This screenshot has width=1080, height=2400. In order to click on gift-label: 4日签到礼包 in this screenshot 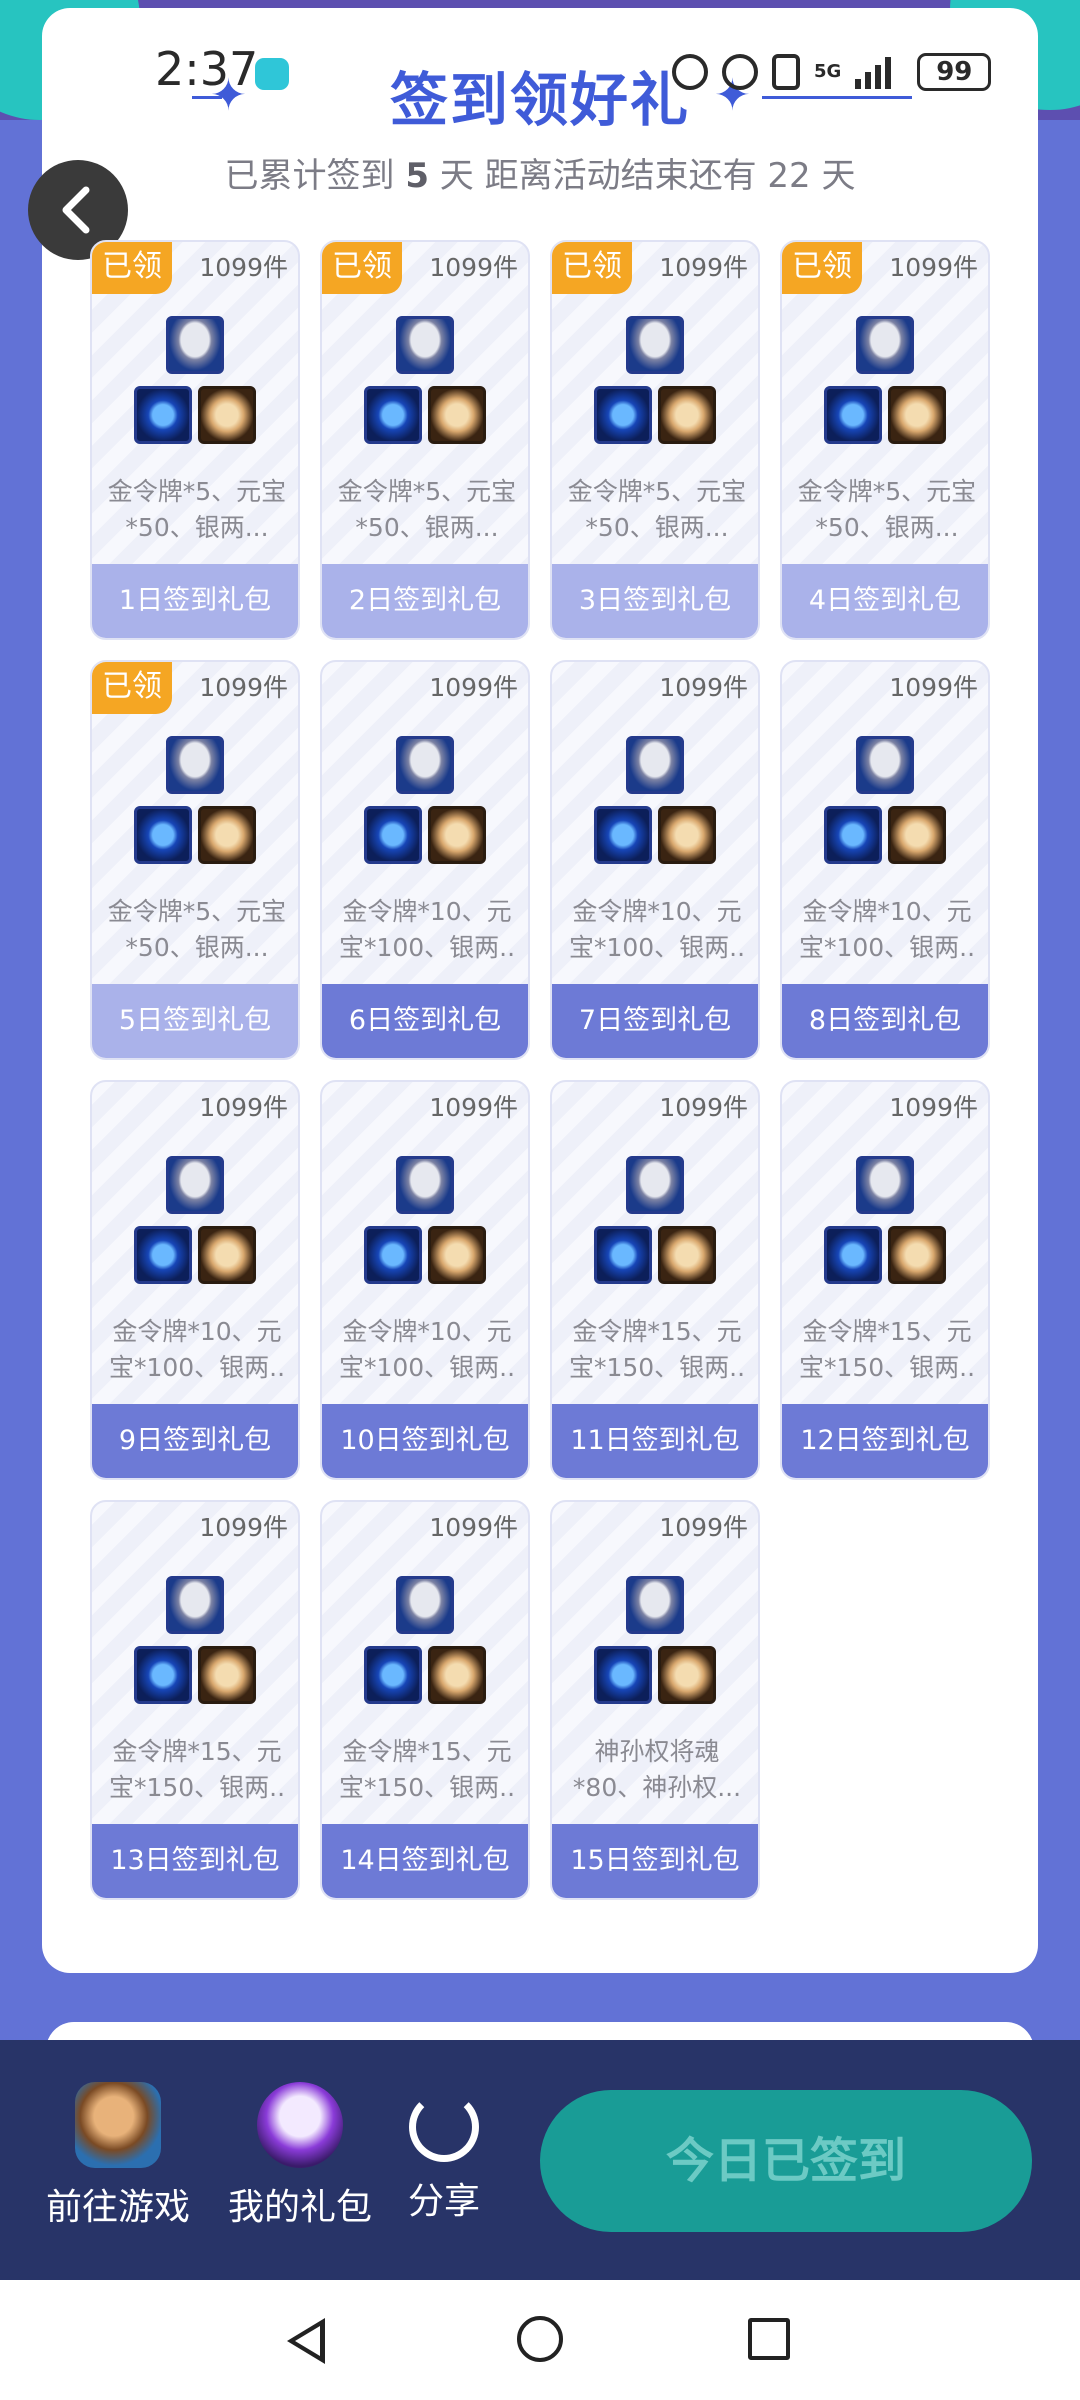, I will do `click(885, 601)`.